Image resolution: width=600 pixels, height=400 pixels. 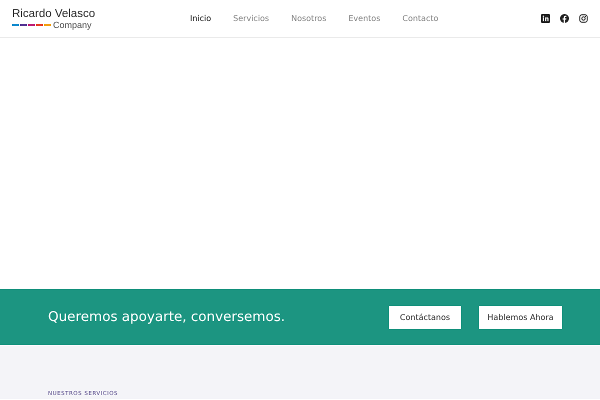 I want to click on nav-link: Eventos, so click(x=364, y=18).